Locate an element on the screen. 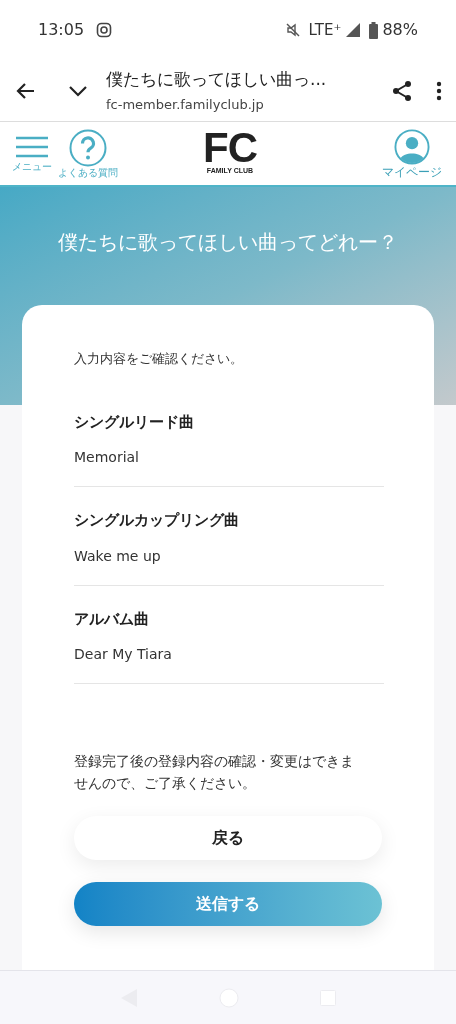 The image size is (456, 1024). user-avatar-icon is located at coordinates (412, 146).